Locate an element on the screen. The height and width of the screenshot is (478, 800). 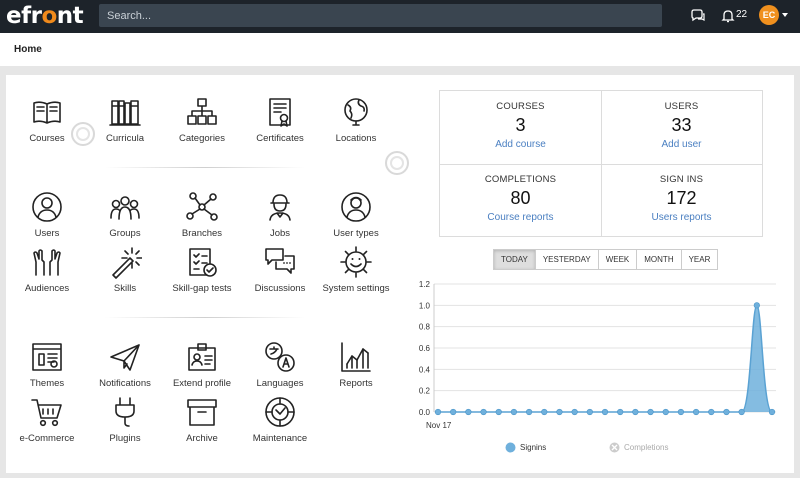
stat-value: 172 is located at coordinates (681, 198).